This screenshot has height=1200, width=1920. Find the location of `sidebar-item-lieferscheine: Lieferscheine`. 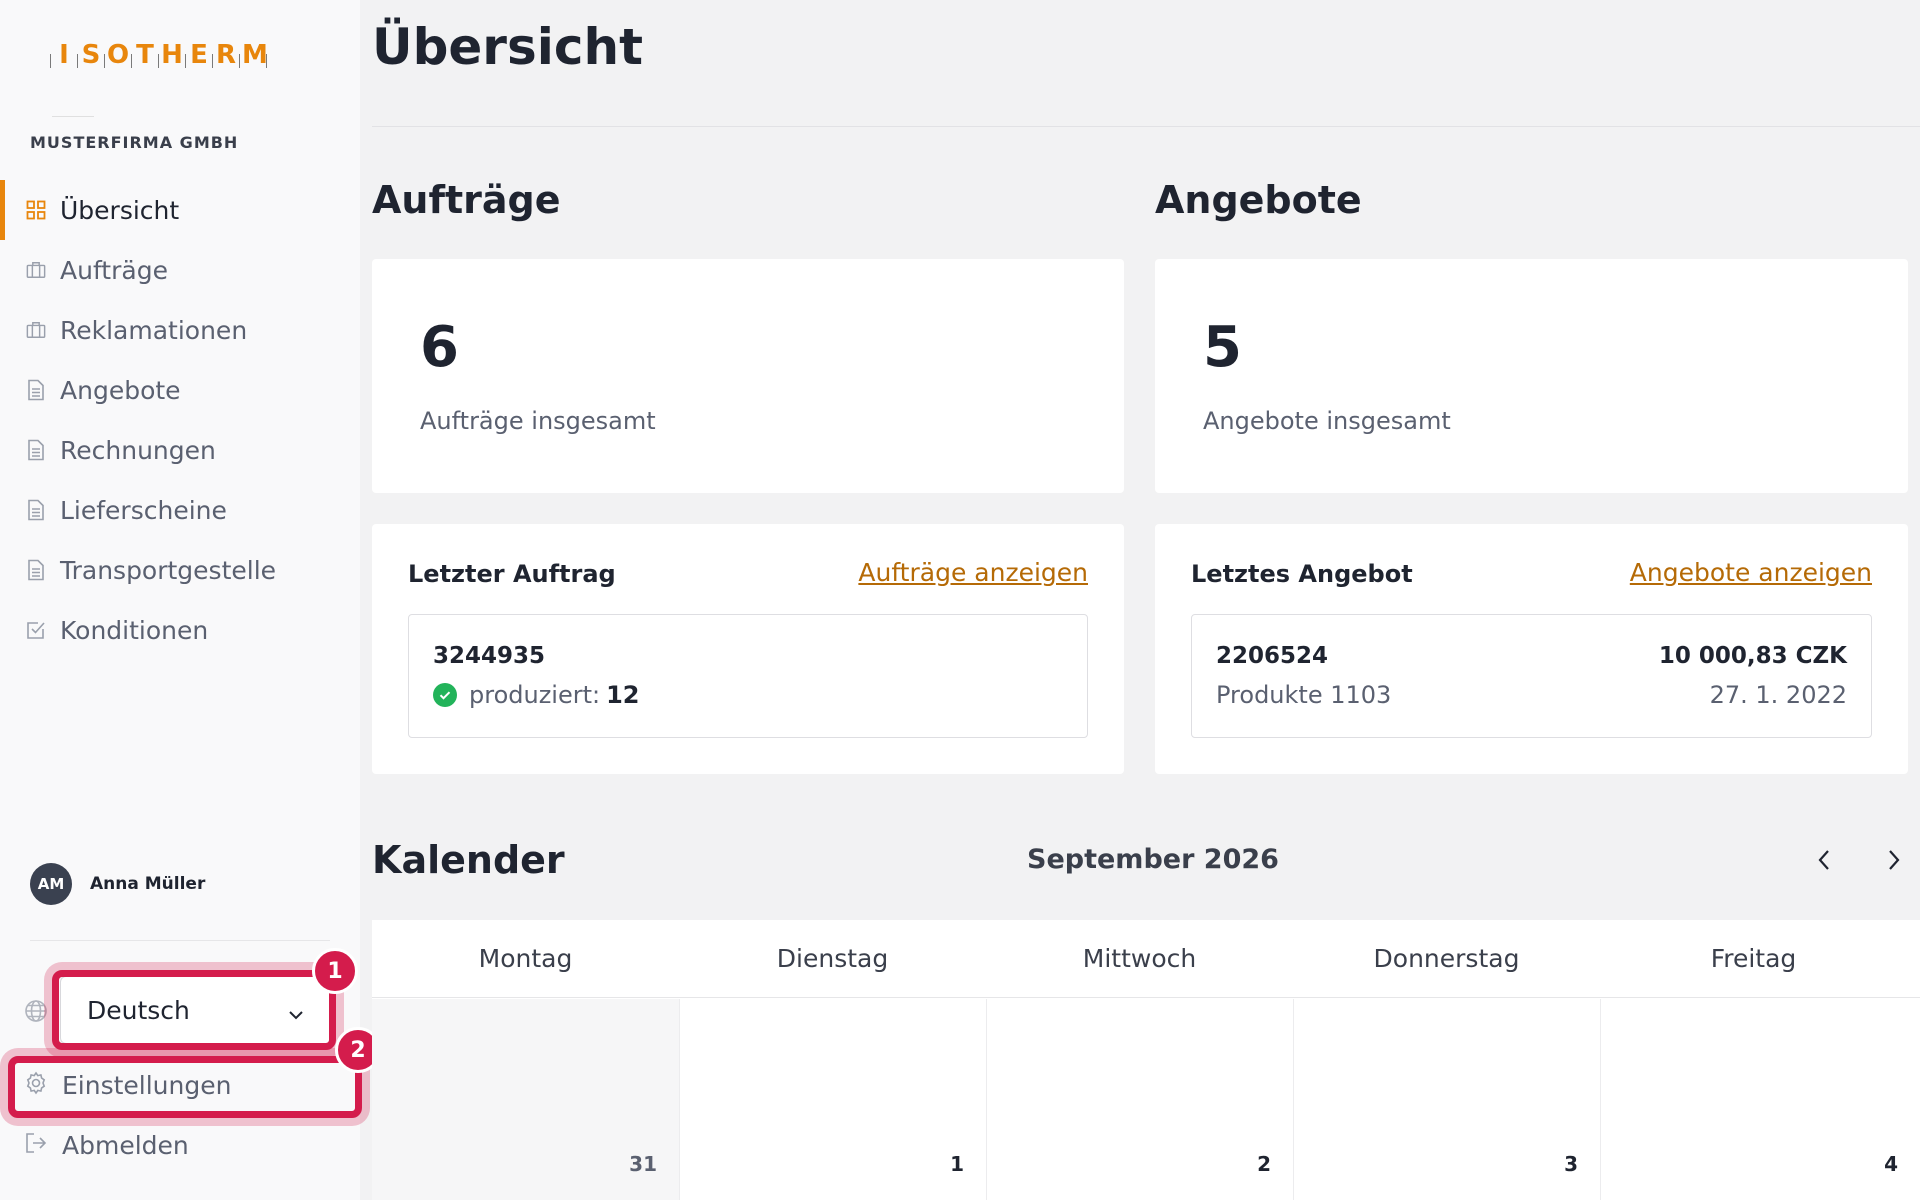

sidebar-item-lieferscheine: Lieferscheine is located at coordinates (180, 510).